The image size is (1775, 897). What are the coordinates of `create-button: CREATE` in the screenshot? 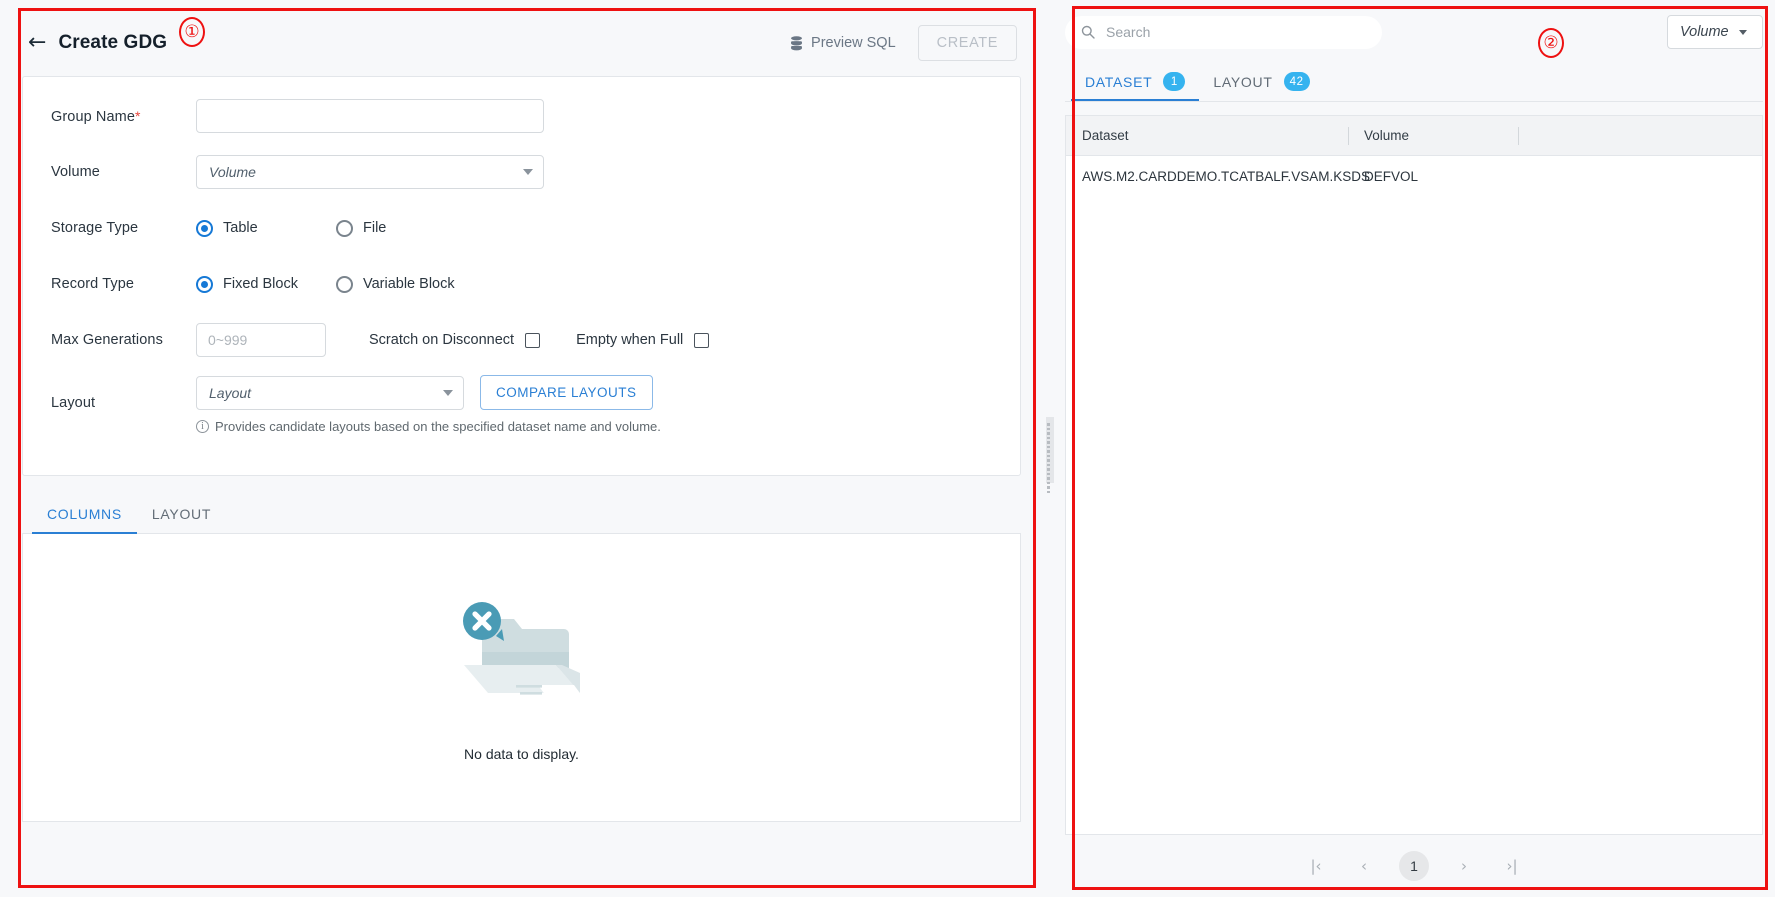 It's located at (967, 43).